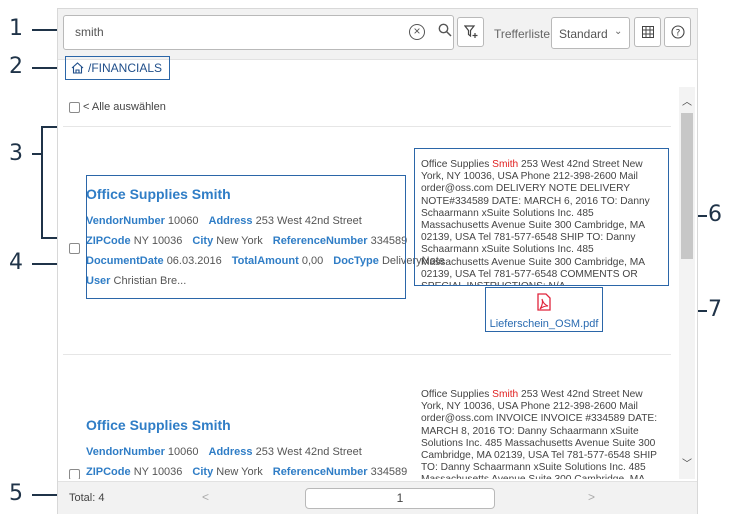 This screenshot has width=730, height=516. Describe the element at coordinates (74, 107) in the screenshot. I see `select-all-checkbox` at that location.